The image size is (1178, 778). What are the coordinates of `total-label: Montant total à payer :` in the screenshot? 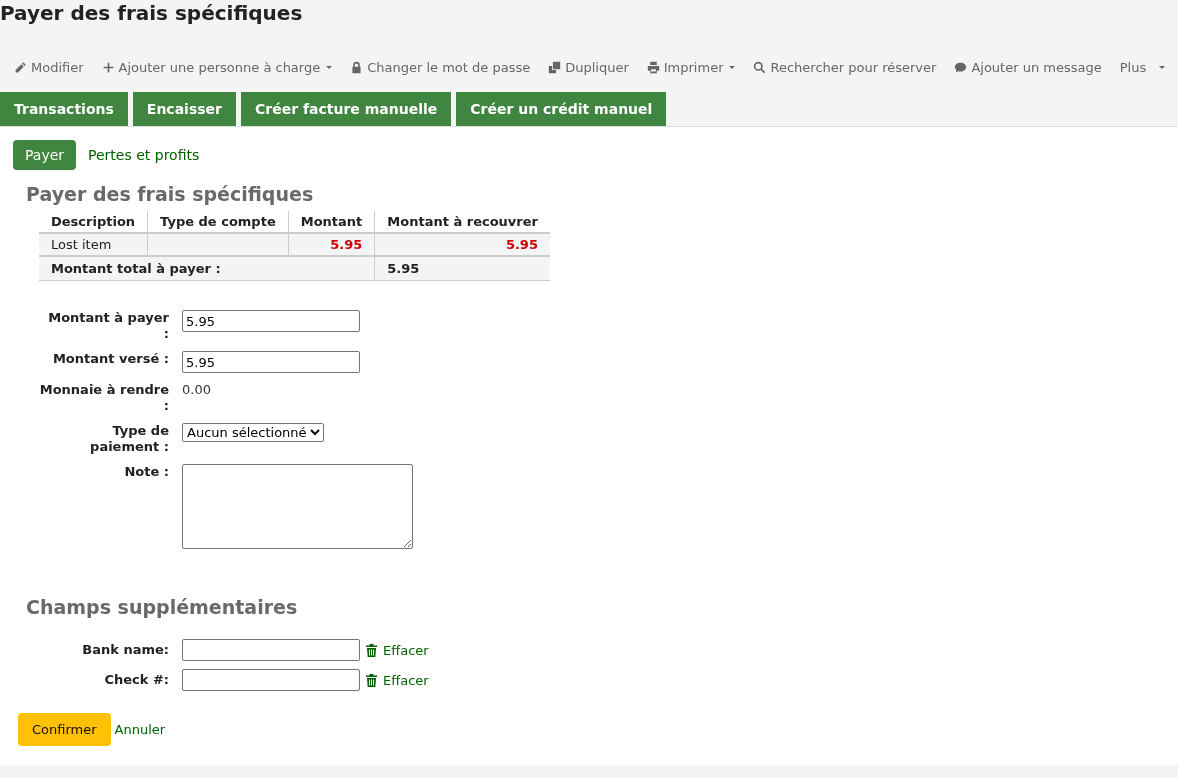 It's located at (207, 268).